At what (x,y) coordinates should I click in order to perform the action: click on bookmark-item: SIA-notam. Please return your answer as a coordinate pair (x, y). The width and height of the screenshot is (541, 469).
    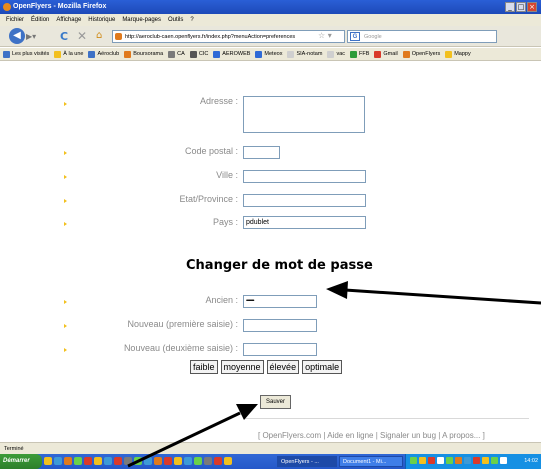
    Looking at the image, I should click on (305, 54).